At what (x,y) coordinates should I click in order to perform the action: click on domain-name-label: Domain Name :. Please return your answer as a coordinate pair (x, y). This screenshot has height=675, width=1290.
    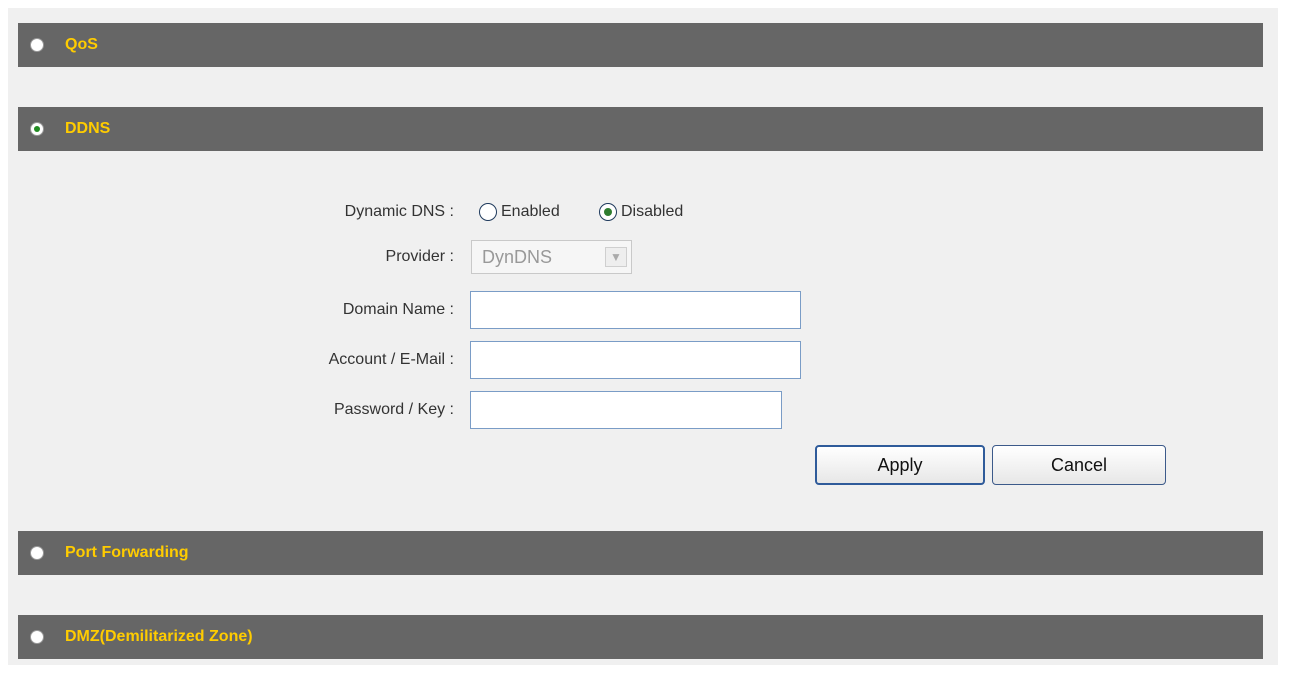
    Looking at the image, I should click on (398, 309).